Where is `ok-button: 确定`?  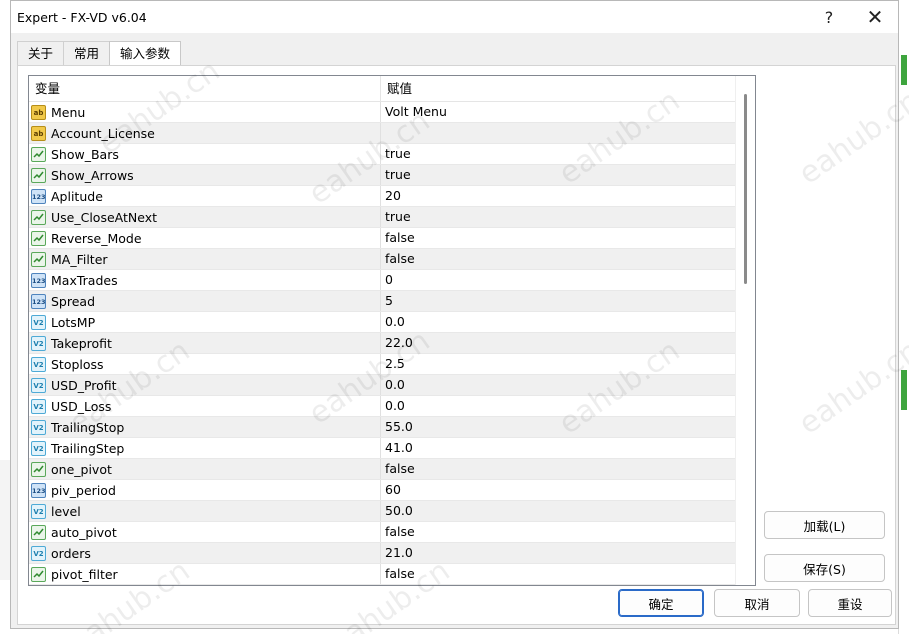
ok-button: 确定 is located at coordinates (661, 603).